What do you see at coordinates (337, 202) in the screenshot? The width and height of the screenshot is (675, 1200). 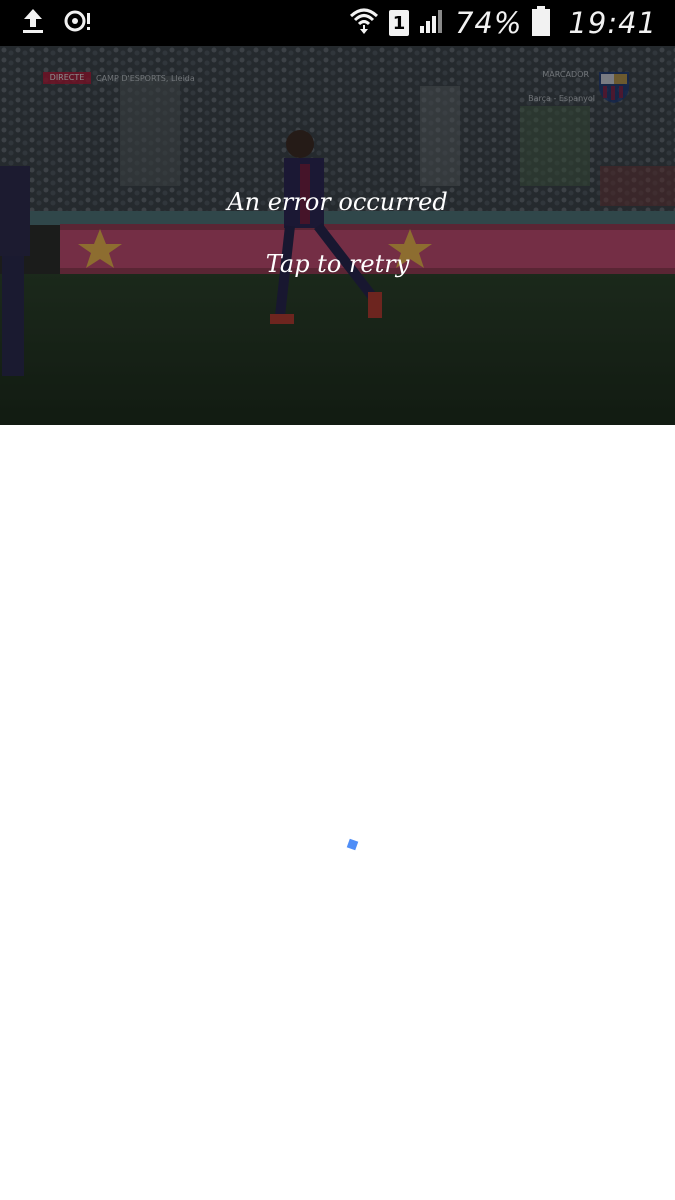 I see `error-message: An error occurred` at bounding box center [337, 202].